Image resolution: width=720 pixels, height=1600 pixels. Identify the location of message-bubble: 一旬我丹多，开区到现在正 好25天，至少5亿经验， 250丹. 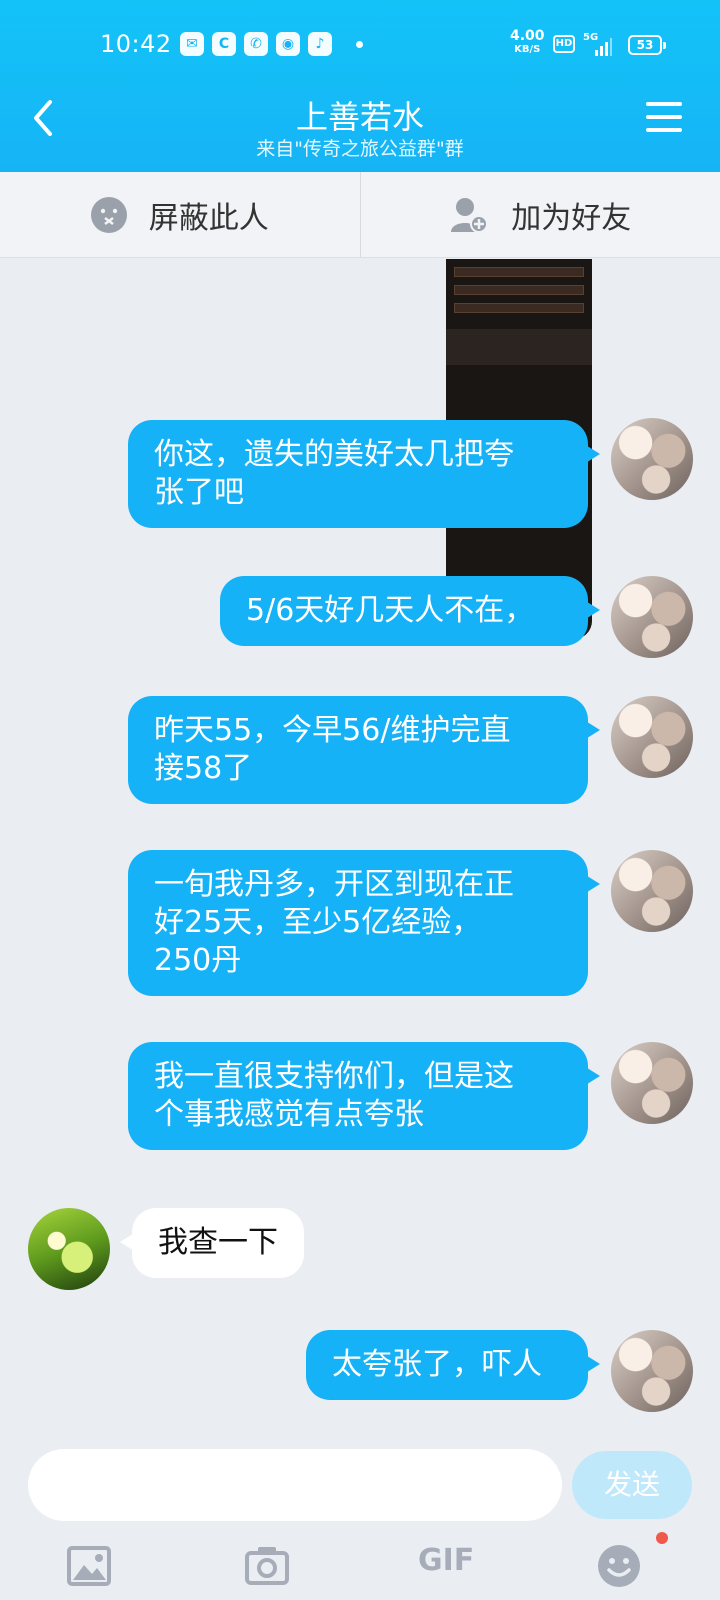
(364, 923).